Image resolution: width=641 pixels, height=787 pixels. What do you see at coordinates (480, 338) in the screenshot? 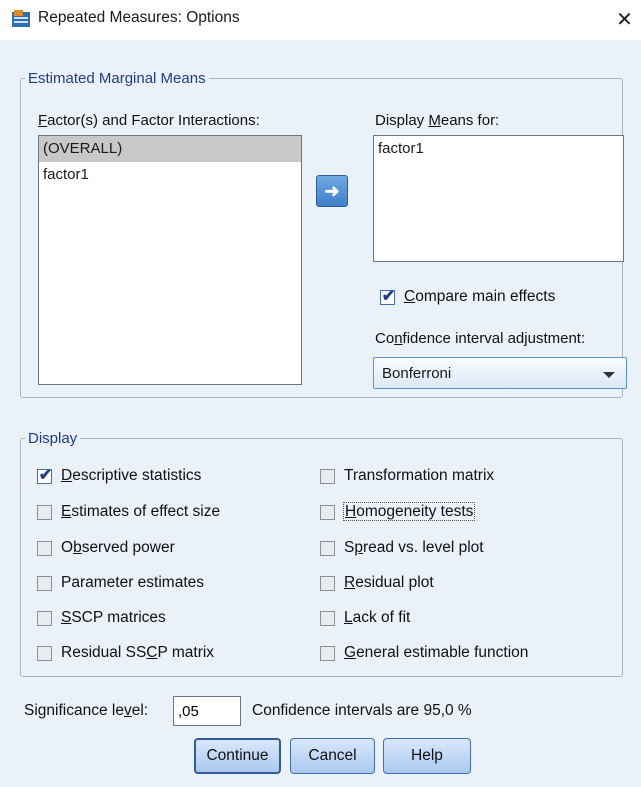
I see `ci-adjustment-label: Confidence interval adjustment:` at bounding box center [480, 338].